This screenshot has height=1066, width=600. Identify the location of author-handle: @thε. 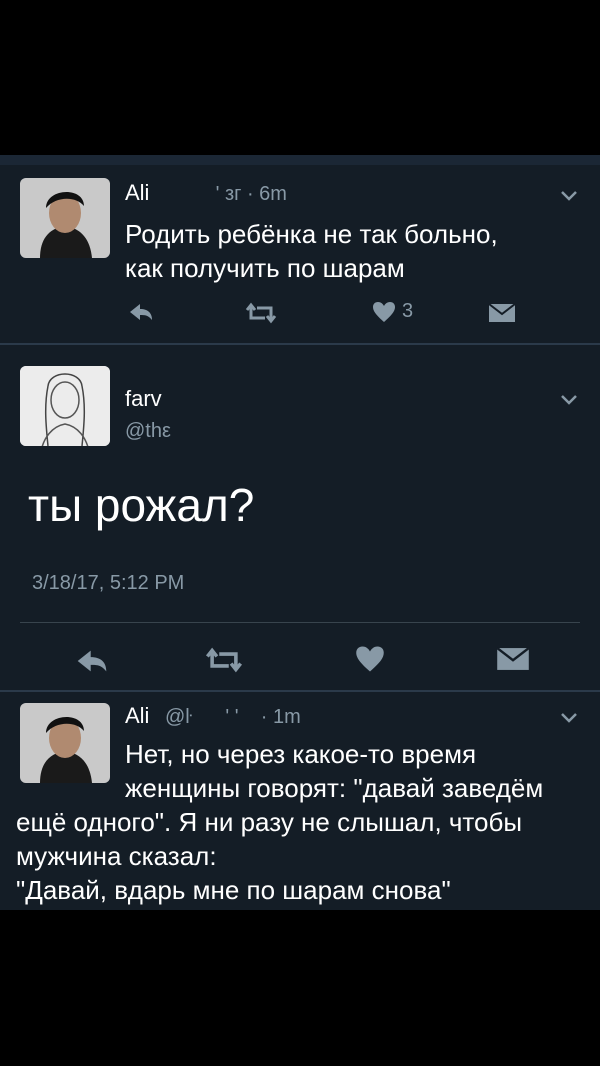
(148, 431).